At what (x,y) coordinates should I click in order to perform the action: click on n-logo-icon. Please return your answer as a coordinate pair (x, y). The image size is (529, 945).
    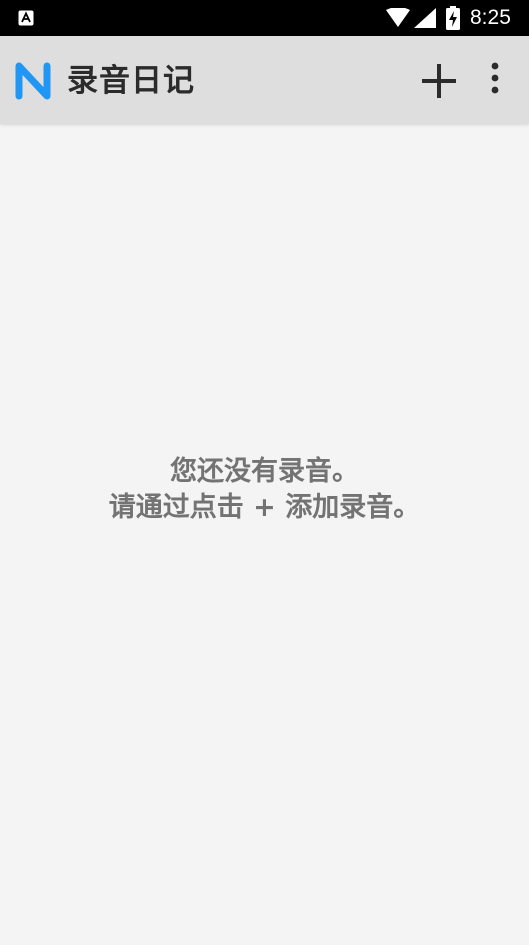
    Looking at the image, I should click on (33, 81).